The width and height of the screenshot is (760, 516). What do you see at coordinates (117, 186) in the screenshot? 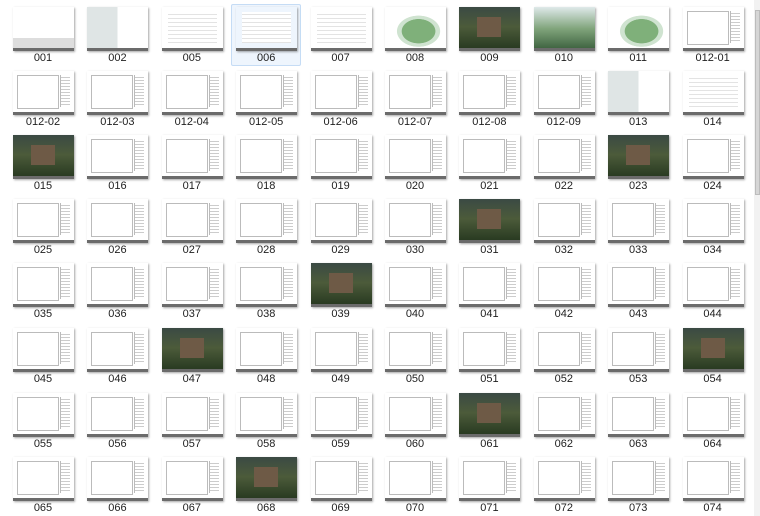
I see `file-name: 016` at bounding box center [117, 186].